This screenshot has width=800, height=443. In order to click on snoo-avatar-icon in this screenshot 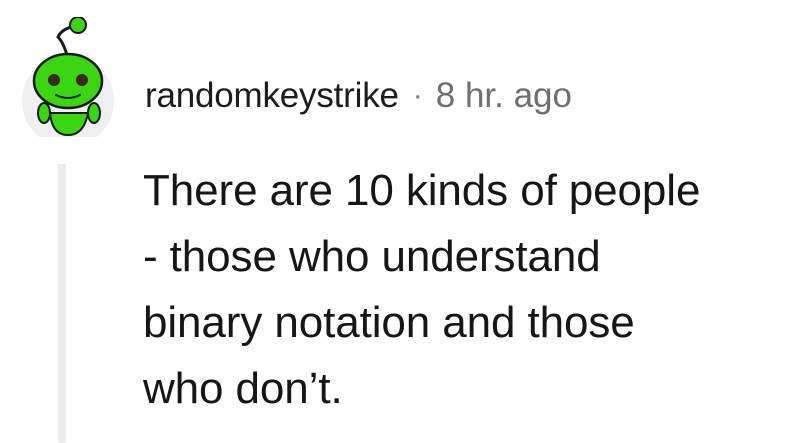, I will do `click(68, 81)`.